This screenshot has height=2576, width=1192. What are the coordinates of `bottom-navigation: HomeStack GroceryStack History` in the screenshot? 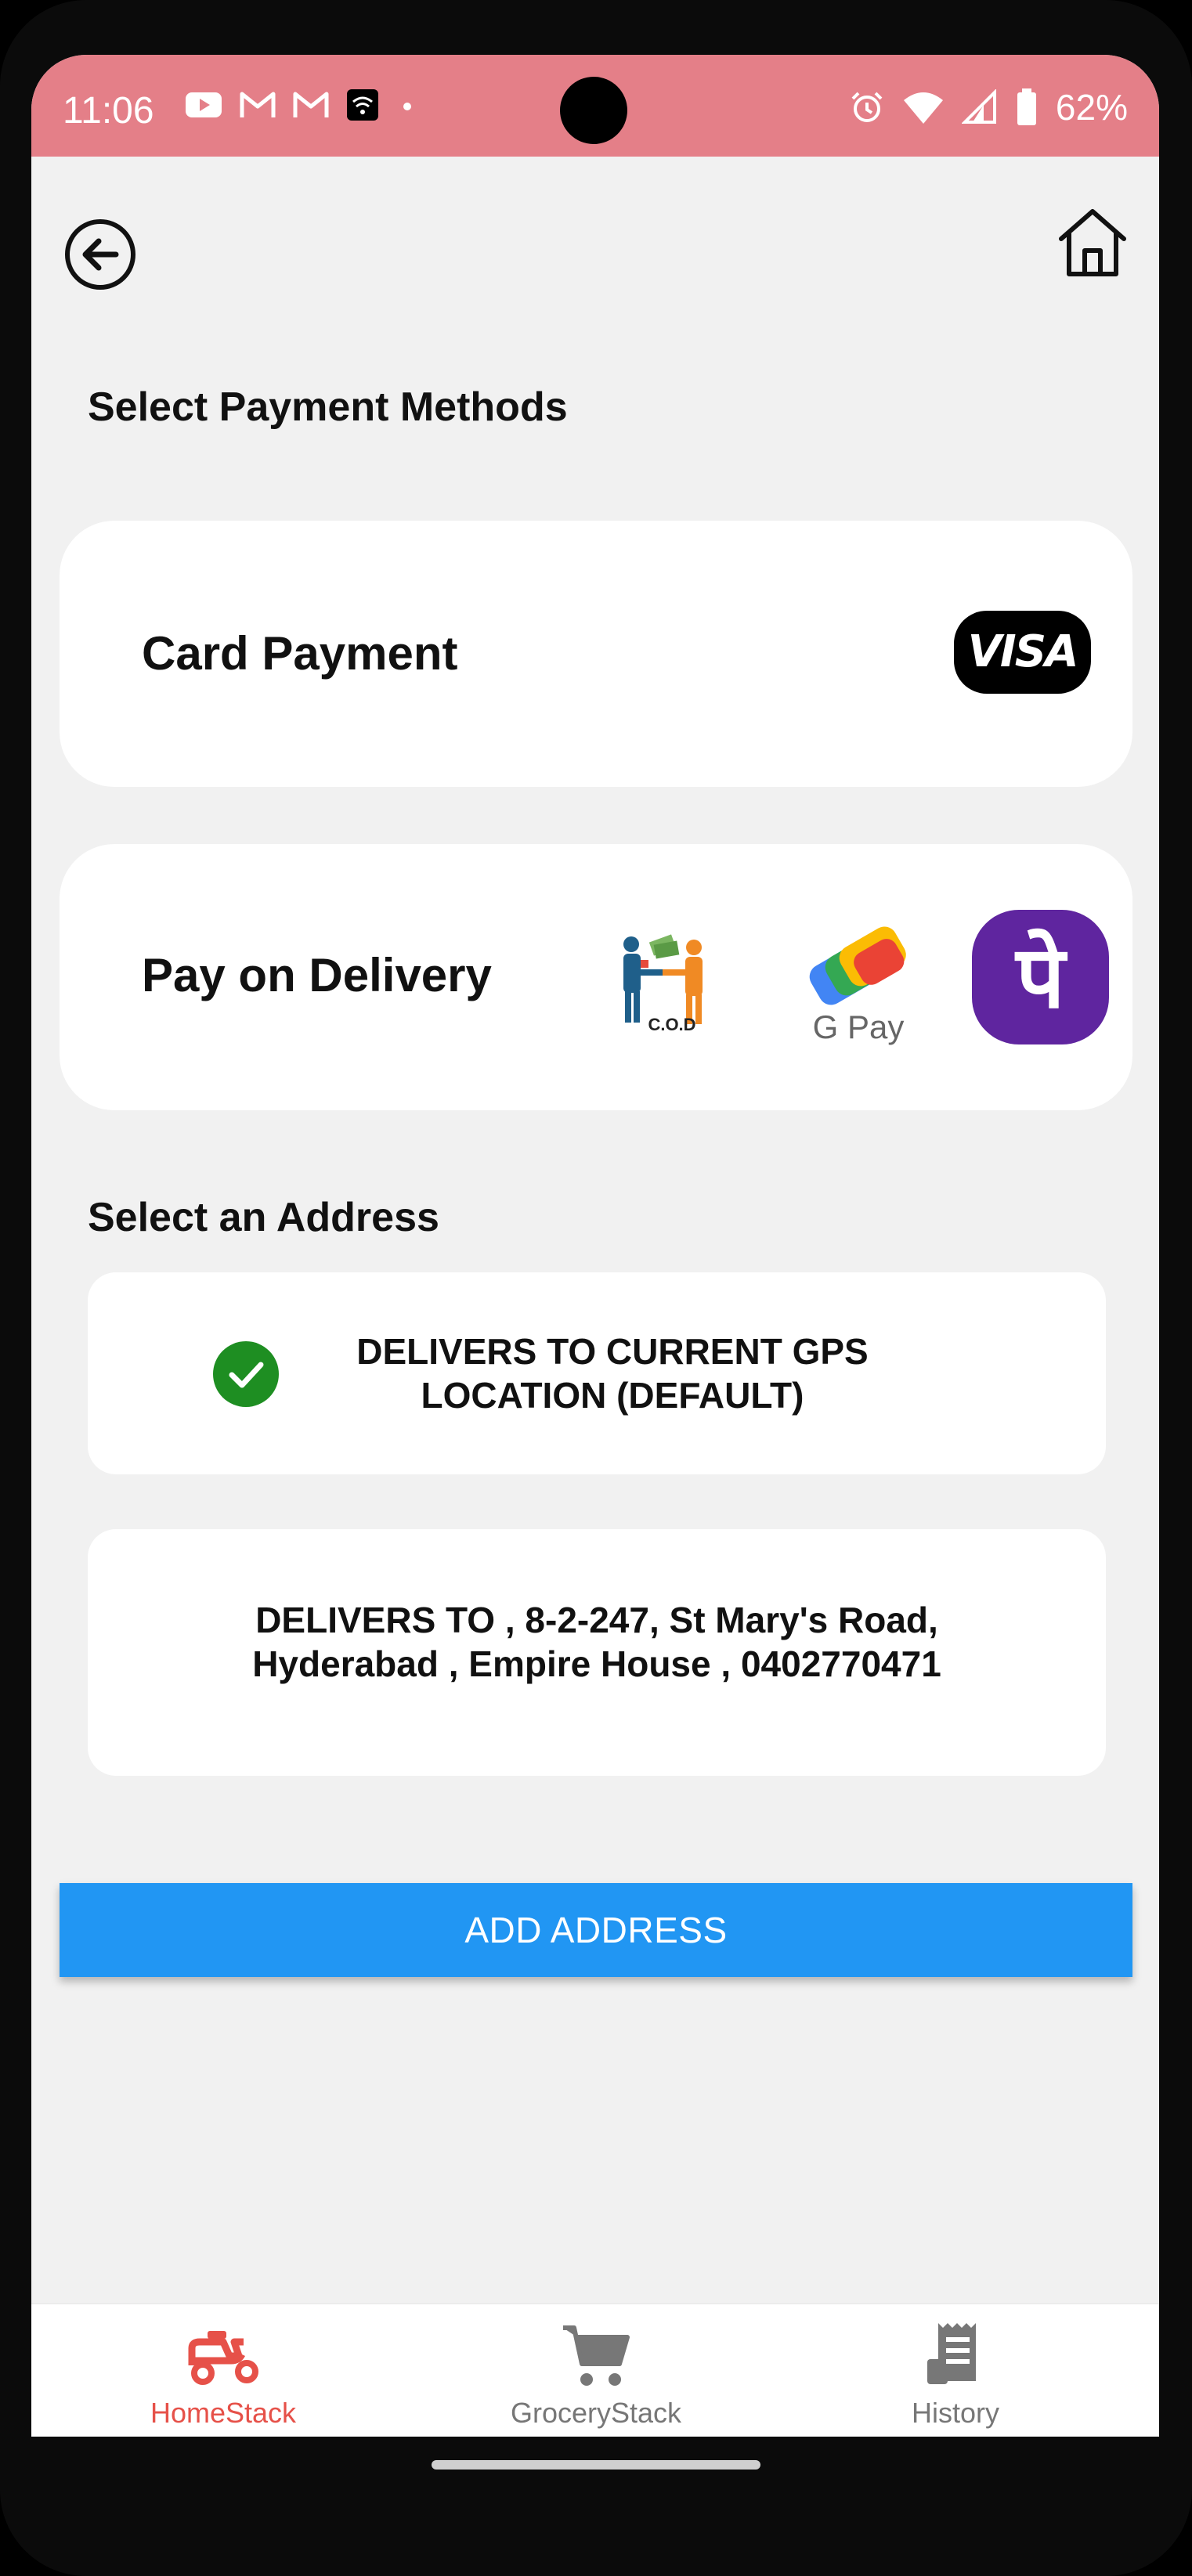 It's located at (595, 2370).